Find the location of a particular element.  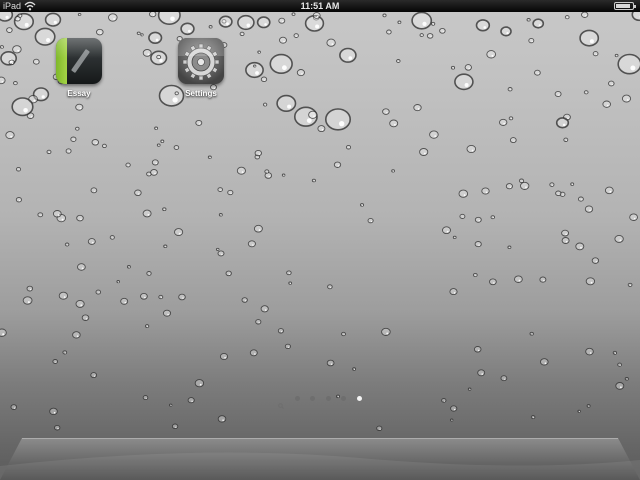

app-label-settings: Settings is located at coordinates (201, 93).